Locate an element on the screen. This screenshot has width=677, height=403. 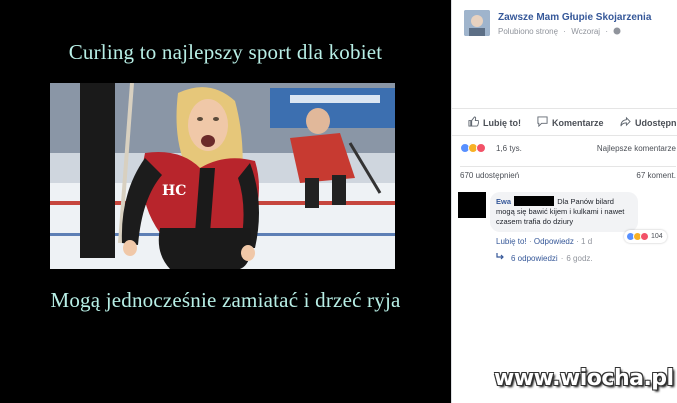
post-meta: Polubiono stronę · Wczoraj · is located at coordinates (561, 31).